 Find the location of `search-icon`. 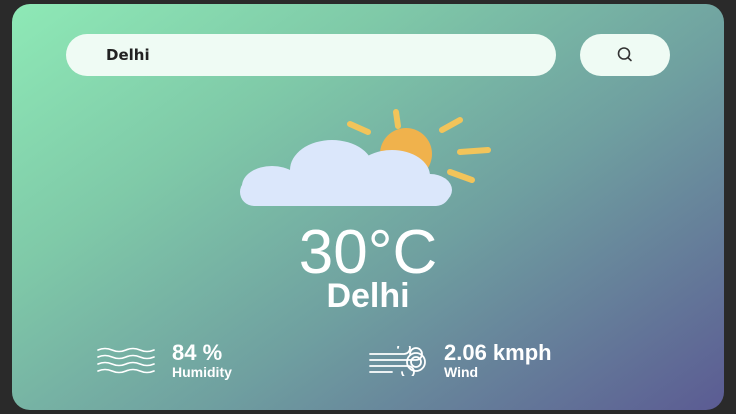

search-icon is located at coordinates (624, 54).